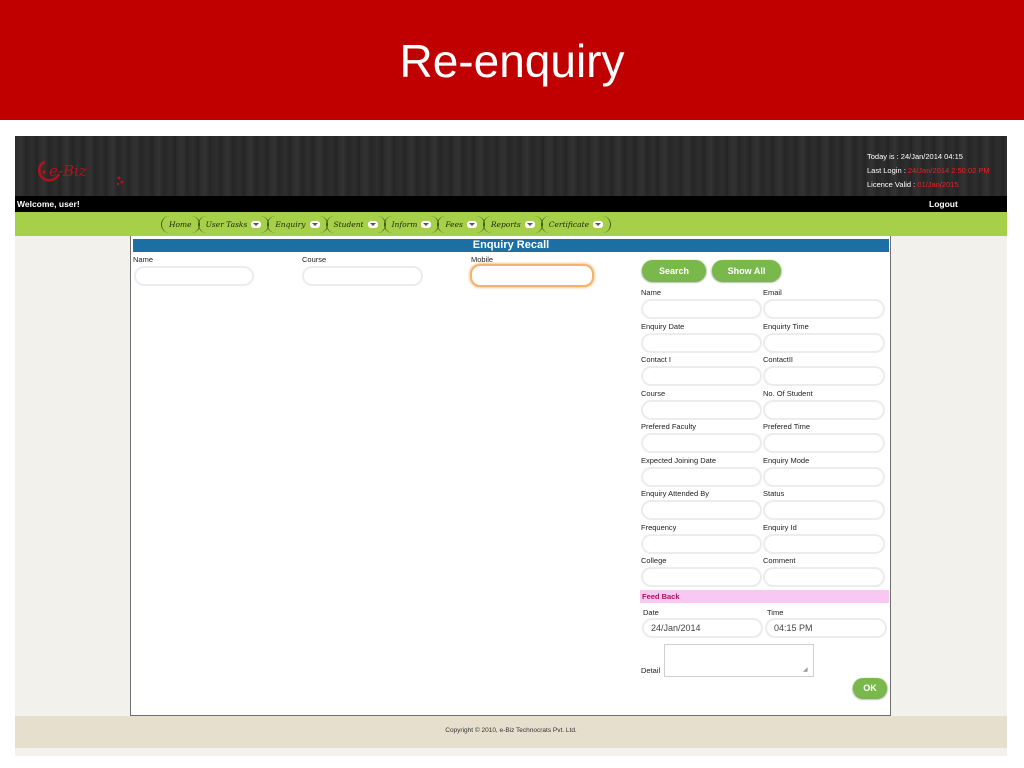  What do you see at coordinates (505, 224) in the screenshot?
I see `nav-item-label: Reports` at bounding box center [505, 224].